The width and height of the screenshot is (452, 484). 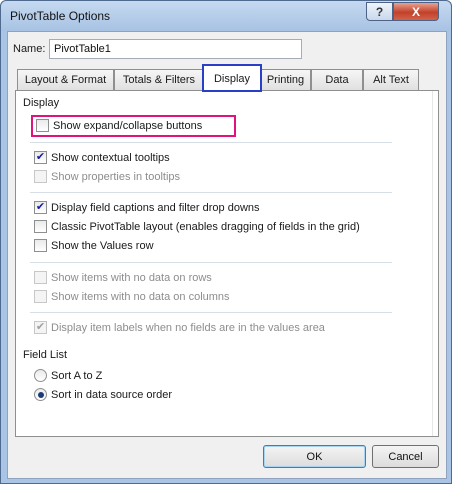 What do you see at coordinates (40, 176) in the screenshot?
I see `show-properties-tooltips-checkbox` at bounding box center [40, 176].